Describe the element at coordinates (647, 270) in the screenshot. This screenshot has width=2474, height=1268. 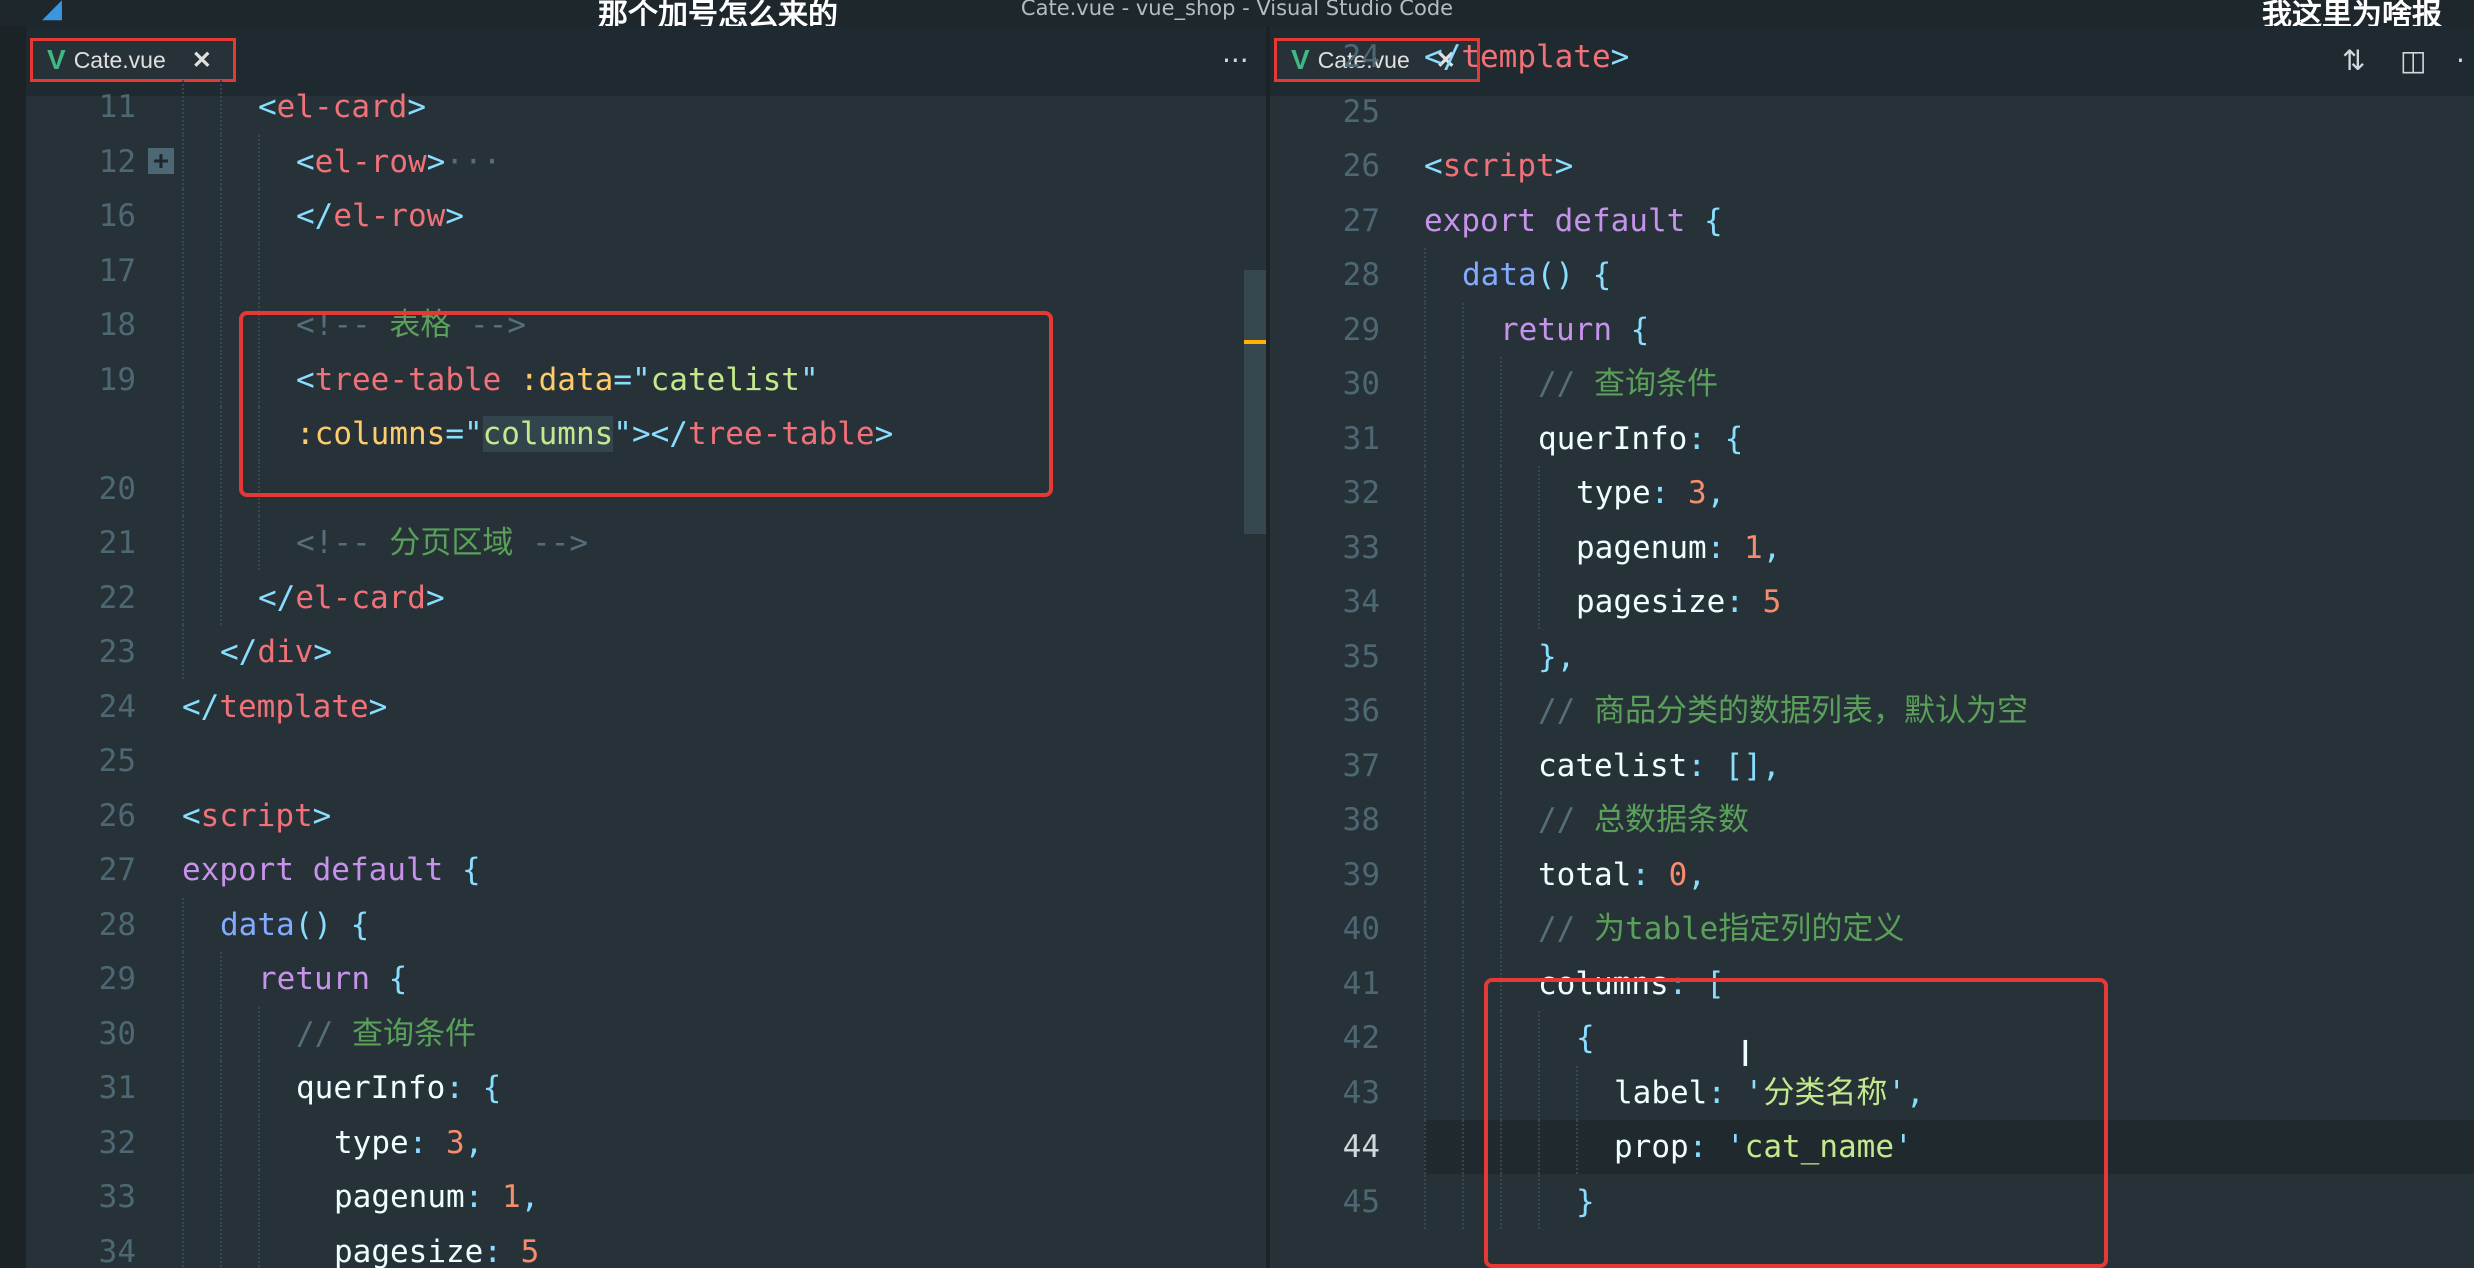
I see `code-line: 17` at that location.